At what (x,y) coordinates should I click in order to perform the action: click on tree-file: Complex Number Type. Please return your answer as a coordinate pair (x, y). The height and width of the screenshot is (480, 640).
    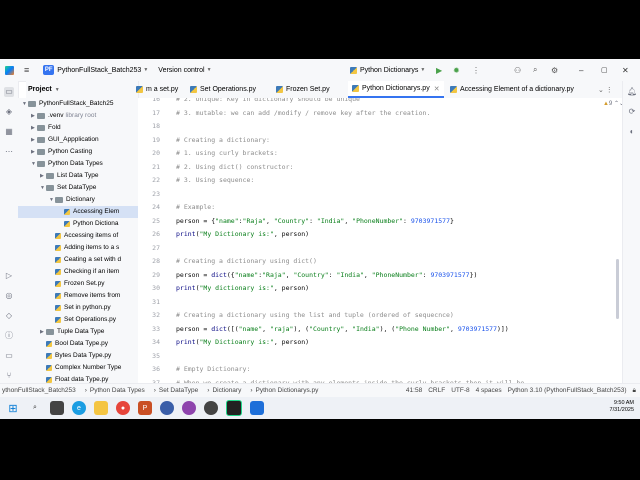
    Looking at the image, I should click on (78, 368).